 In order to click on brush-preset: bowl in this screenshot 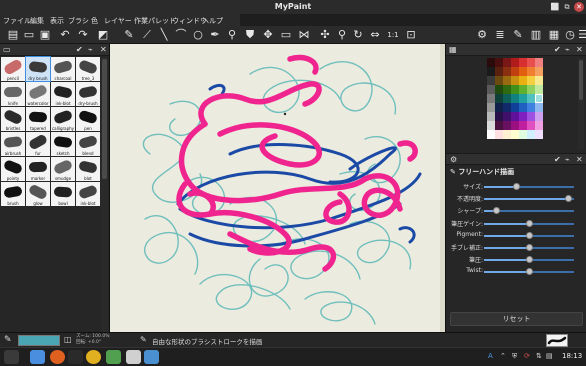, I will do `click(63, 194)`.